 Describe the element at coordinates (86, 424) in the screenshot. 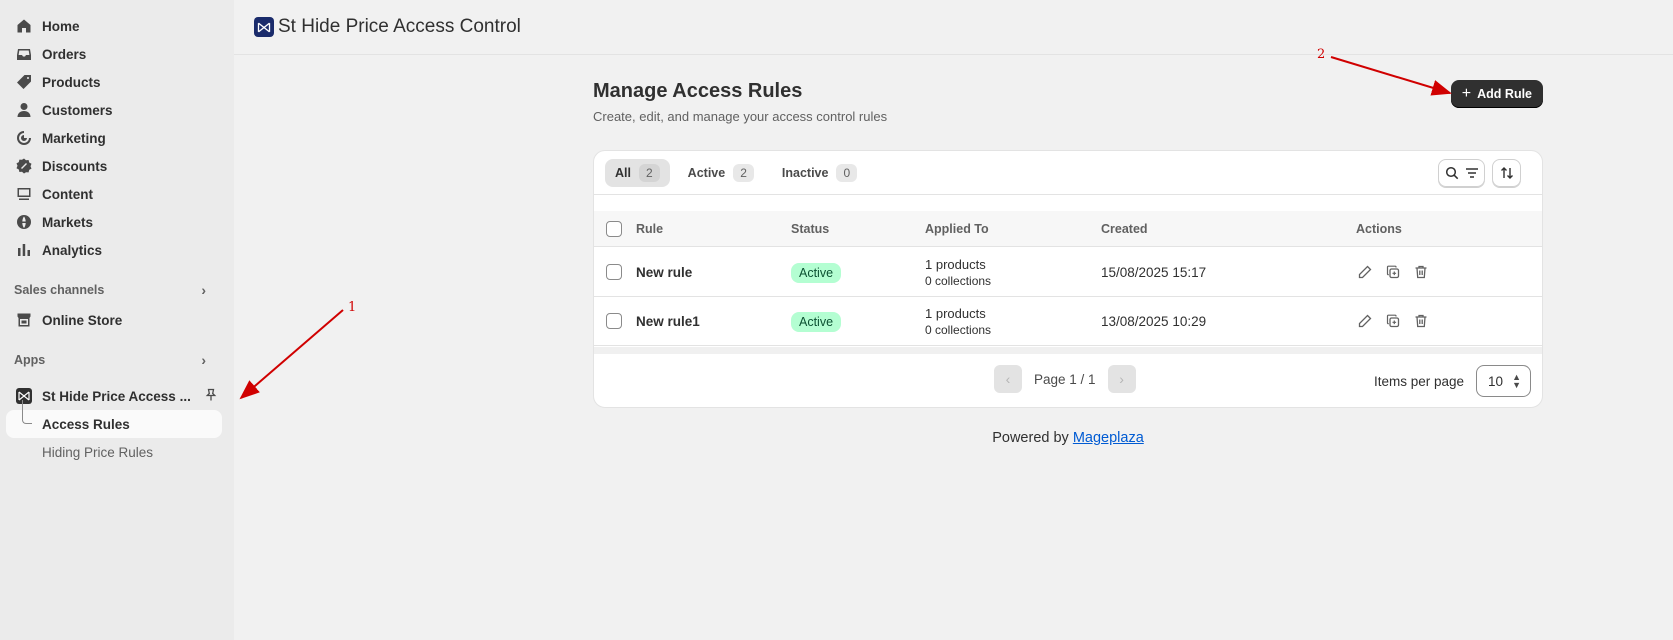

I see `subitem-label: Access Rules` at that location.